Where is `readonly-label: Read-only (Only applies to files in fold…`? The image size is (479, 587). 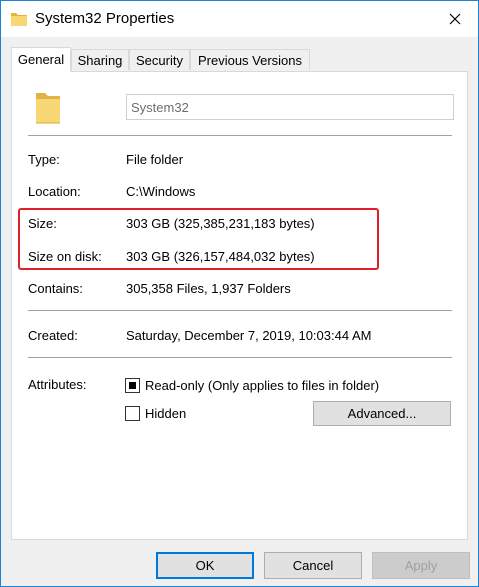 readonly-label: Read-only (Only applies to files in fold… is located at coordinates (262, 385).